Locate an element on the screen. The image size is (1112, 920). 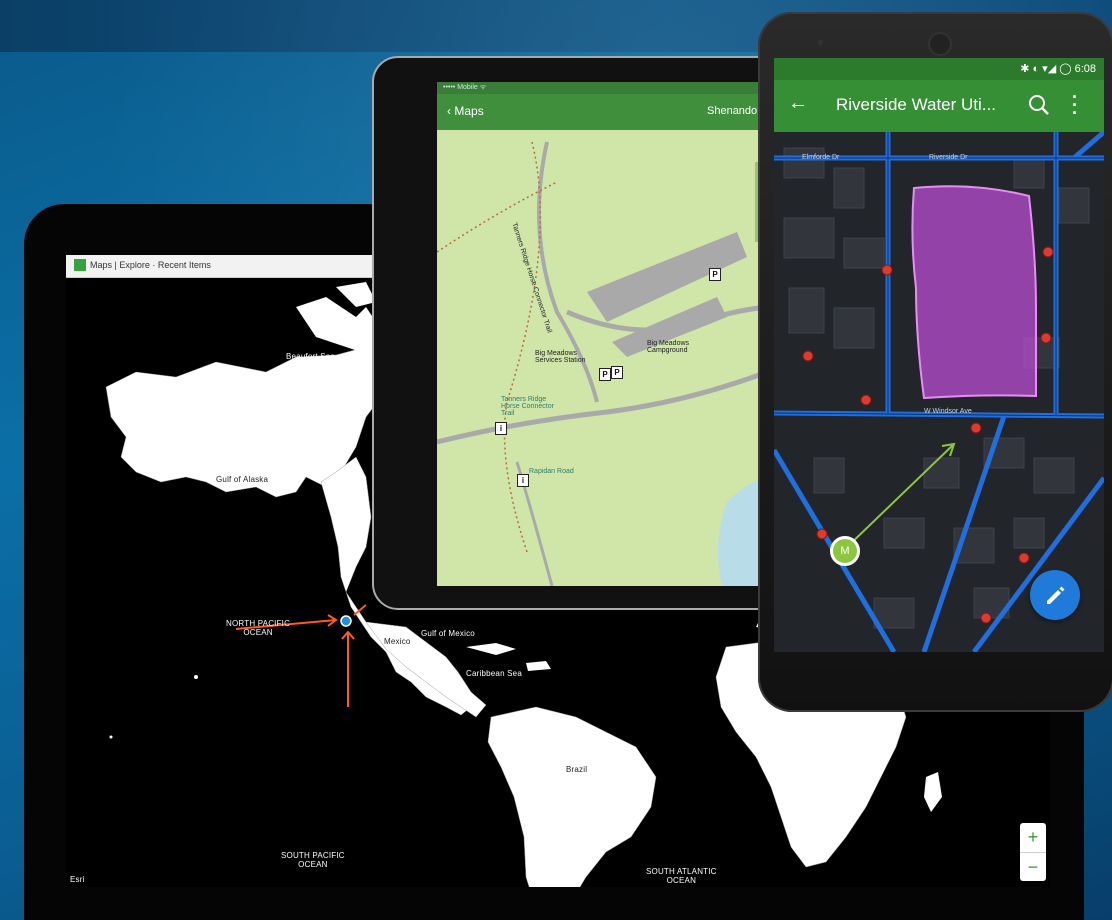
measure-start-marker: M is located at coordinates (845, 551).